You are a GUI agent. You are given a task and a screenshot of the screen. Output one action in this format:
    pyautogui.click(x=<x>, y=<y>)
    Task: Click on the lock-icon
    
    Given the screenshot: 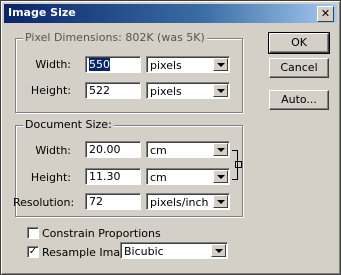 What is the action you would take?
    pyautogui.click(x=238, y=164)
    